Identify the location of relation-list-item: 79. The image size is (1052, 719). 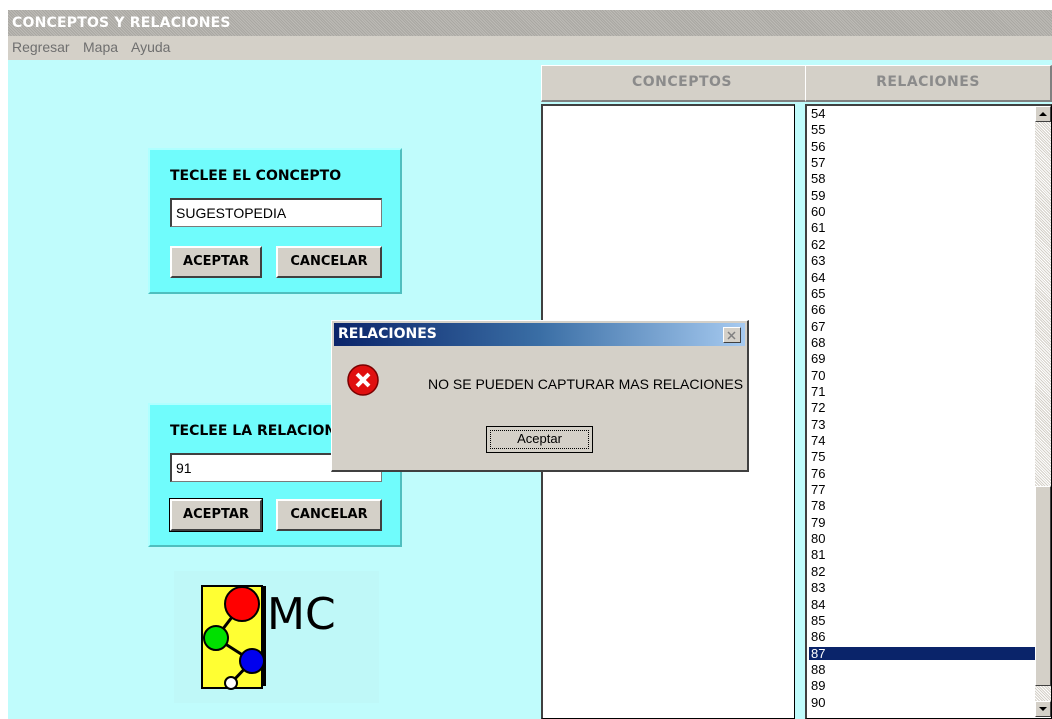
(922, 522).